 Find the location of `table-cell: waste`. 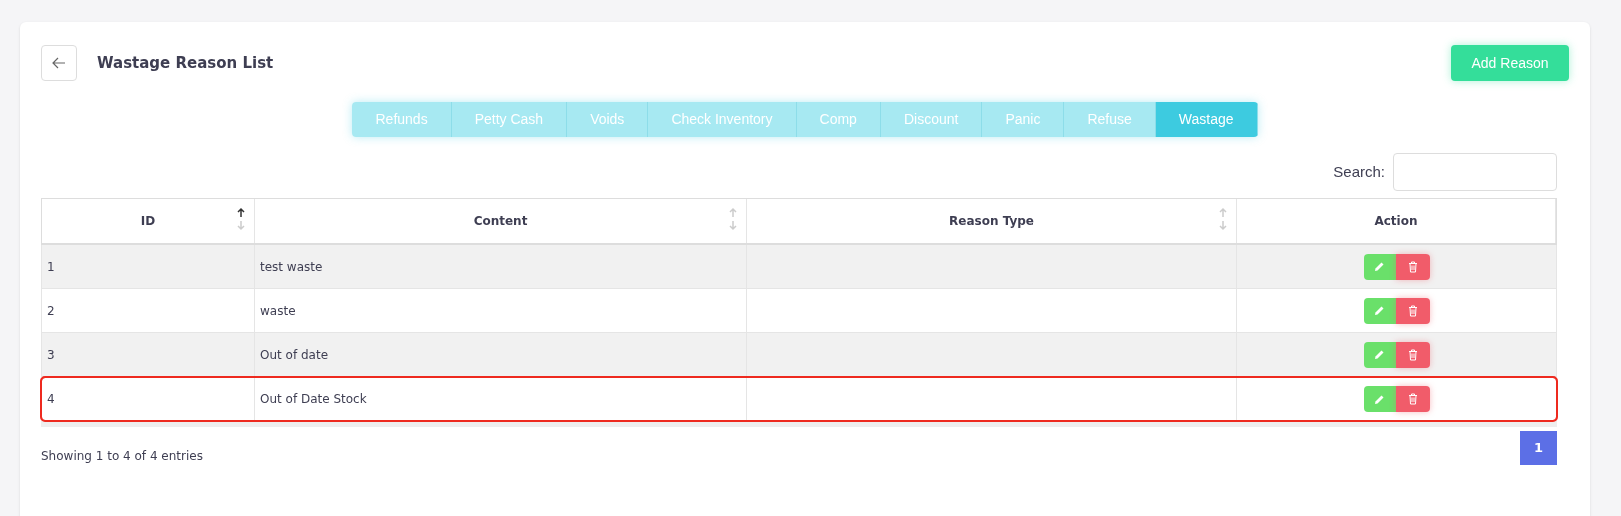

table-cell: waste is located at coordinates (501, 310).